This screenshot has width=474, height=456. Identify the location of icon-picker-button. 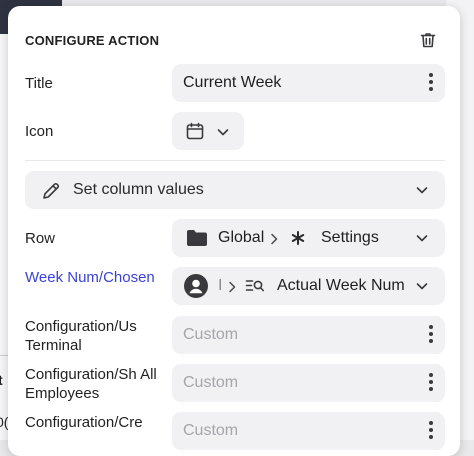
(208, 131).